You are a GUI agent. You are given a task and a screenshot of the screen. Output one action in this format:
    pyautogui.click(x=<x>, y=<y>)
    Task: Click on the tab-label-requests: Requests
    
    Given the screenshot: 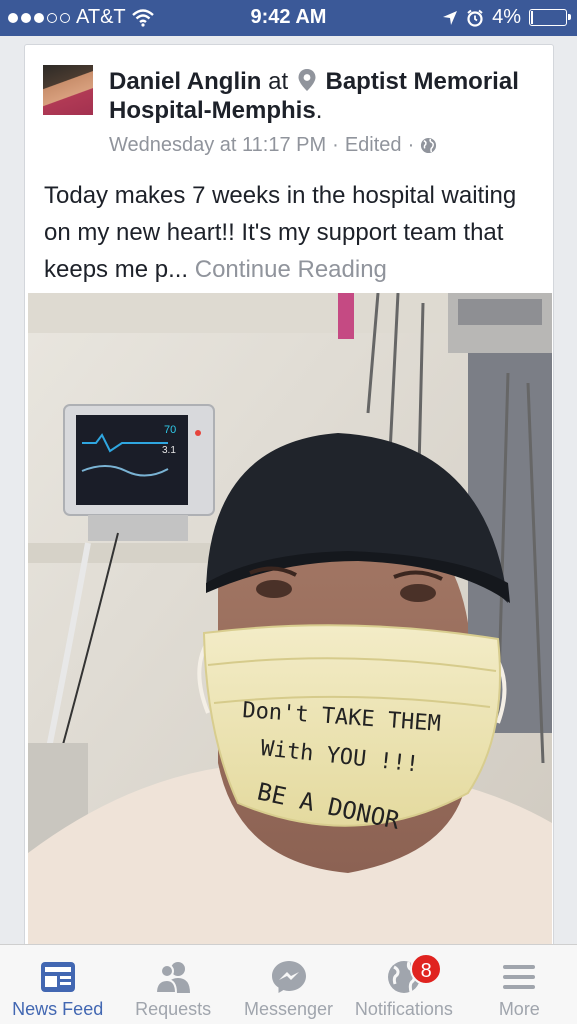 What is the action you would take?
    pyautogui.click(x=173, y=1009)
    